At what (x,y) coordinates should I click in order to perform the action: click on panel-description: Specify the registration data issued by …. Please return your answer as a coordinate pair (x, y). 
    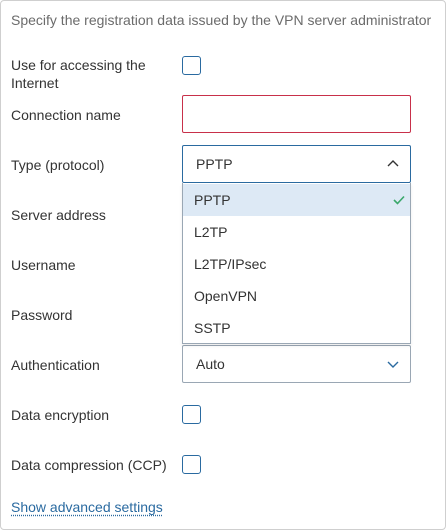
    Looking at the image, I should click on (221, 20).